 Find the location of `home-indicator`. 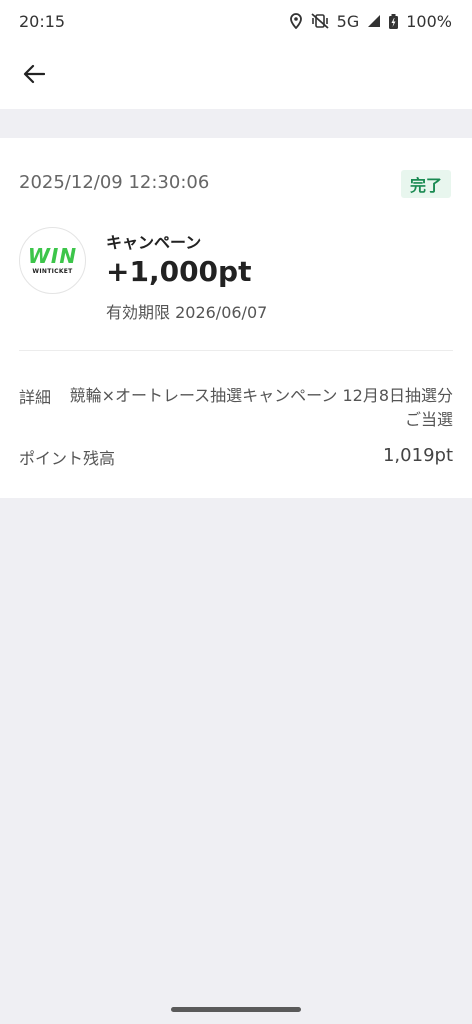

home-indicator is located at coordinates (236, 1009).